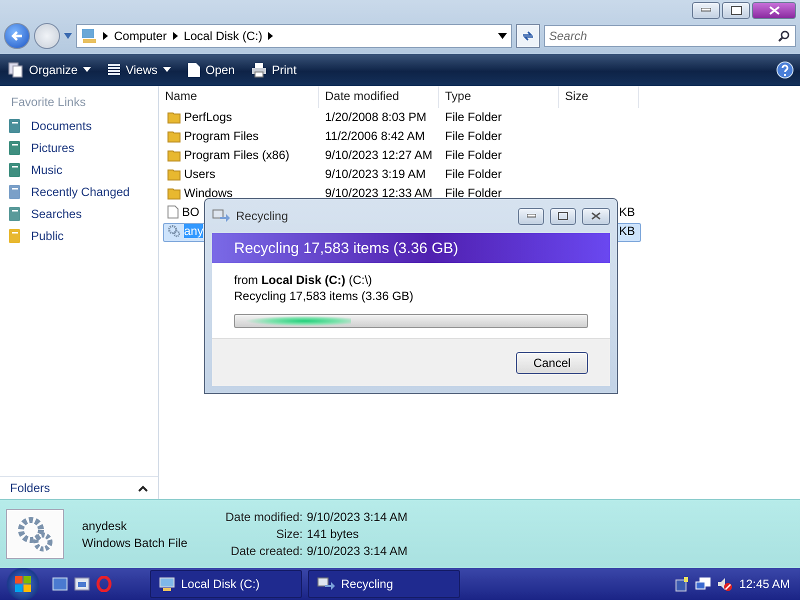 The width and height of the screenshot is (800, 600). I want to click on file-name: Windows, so click(208, 193).